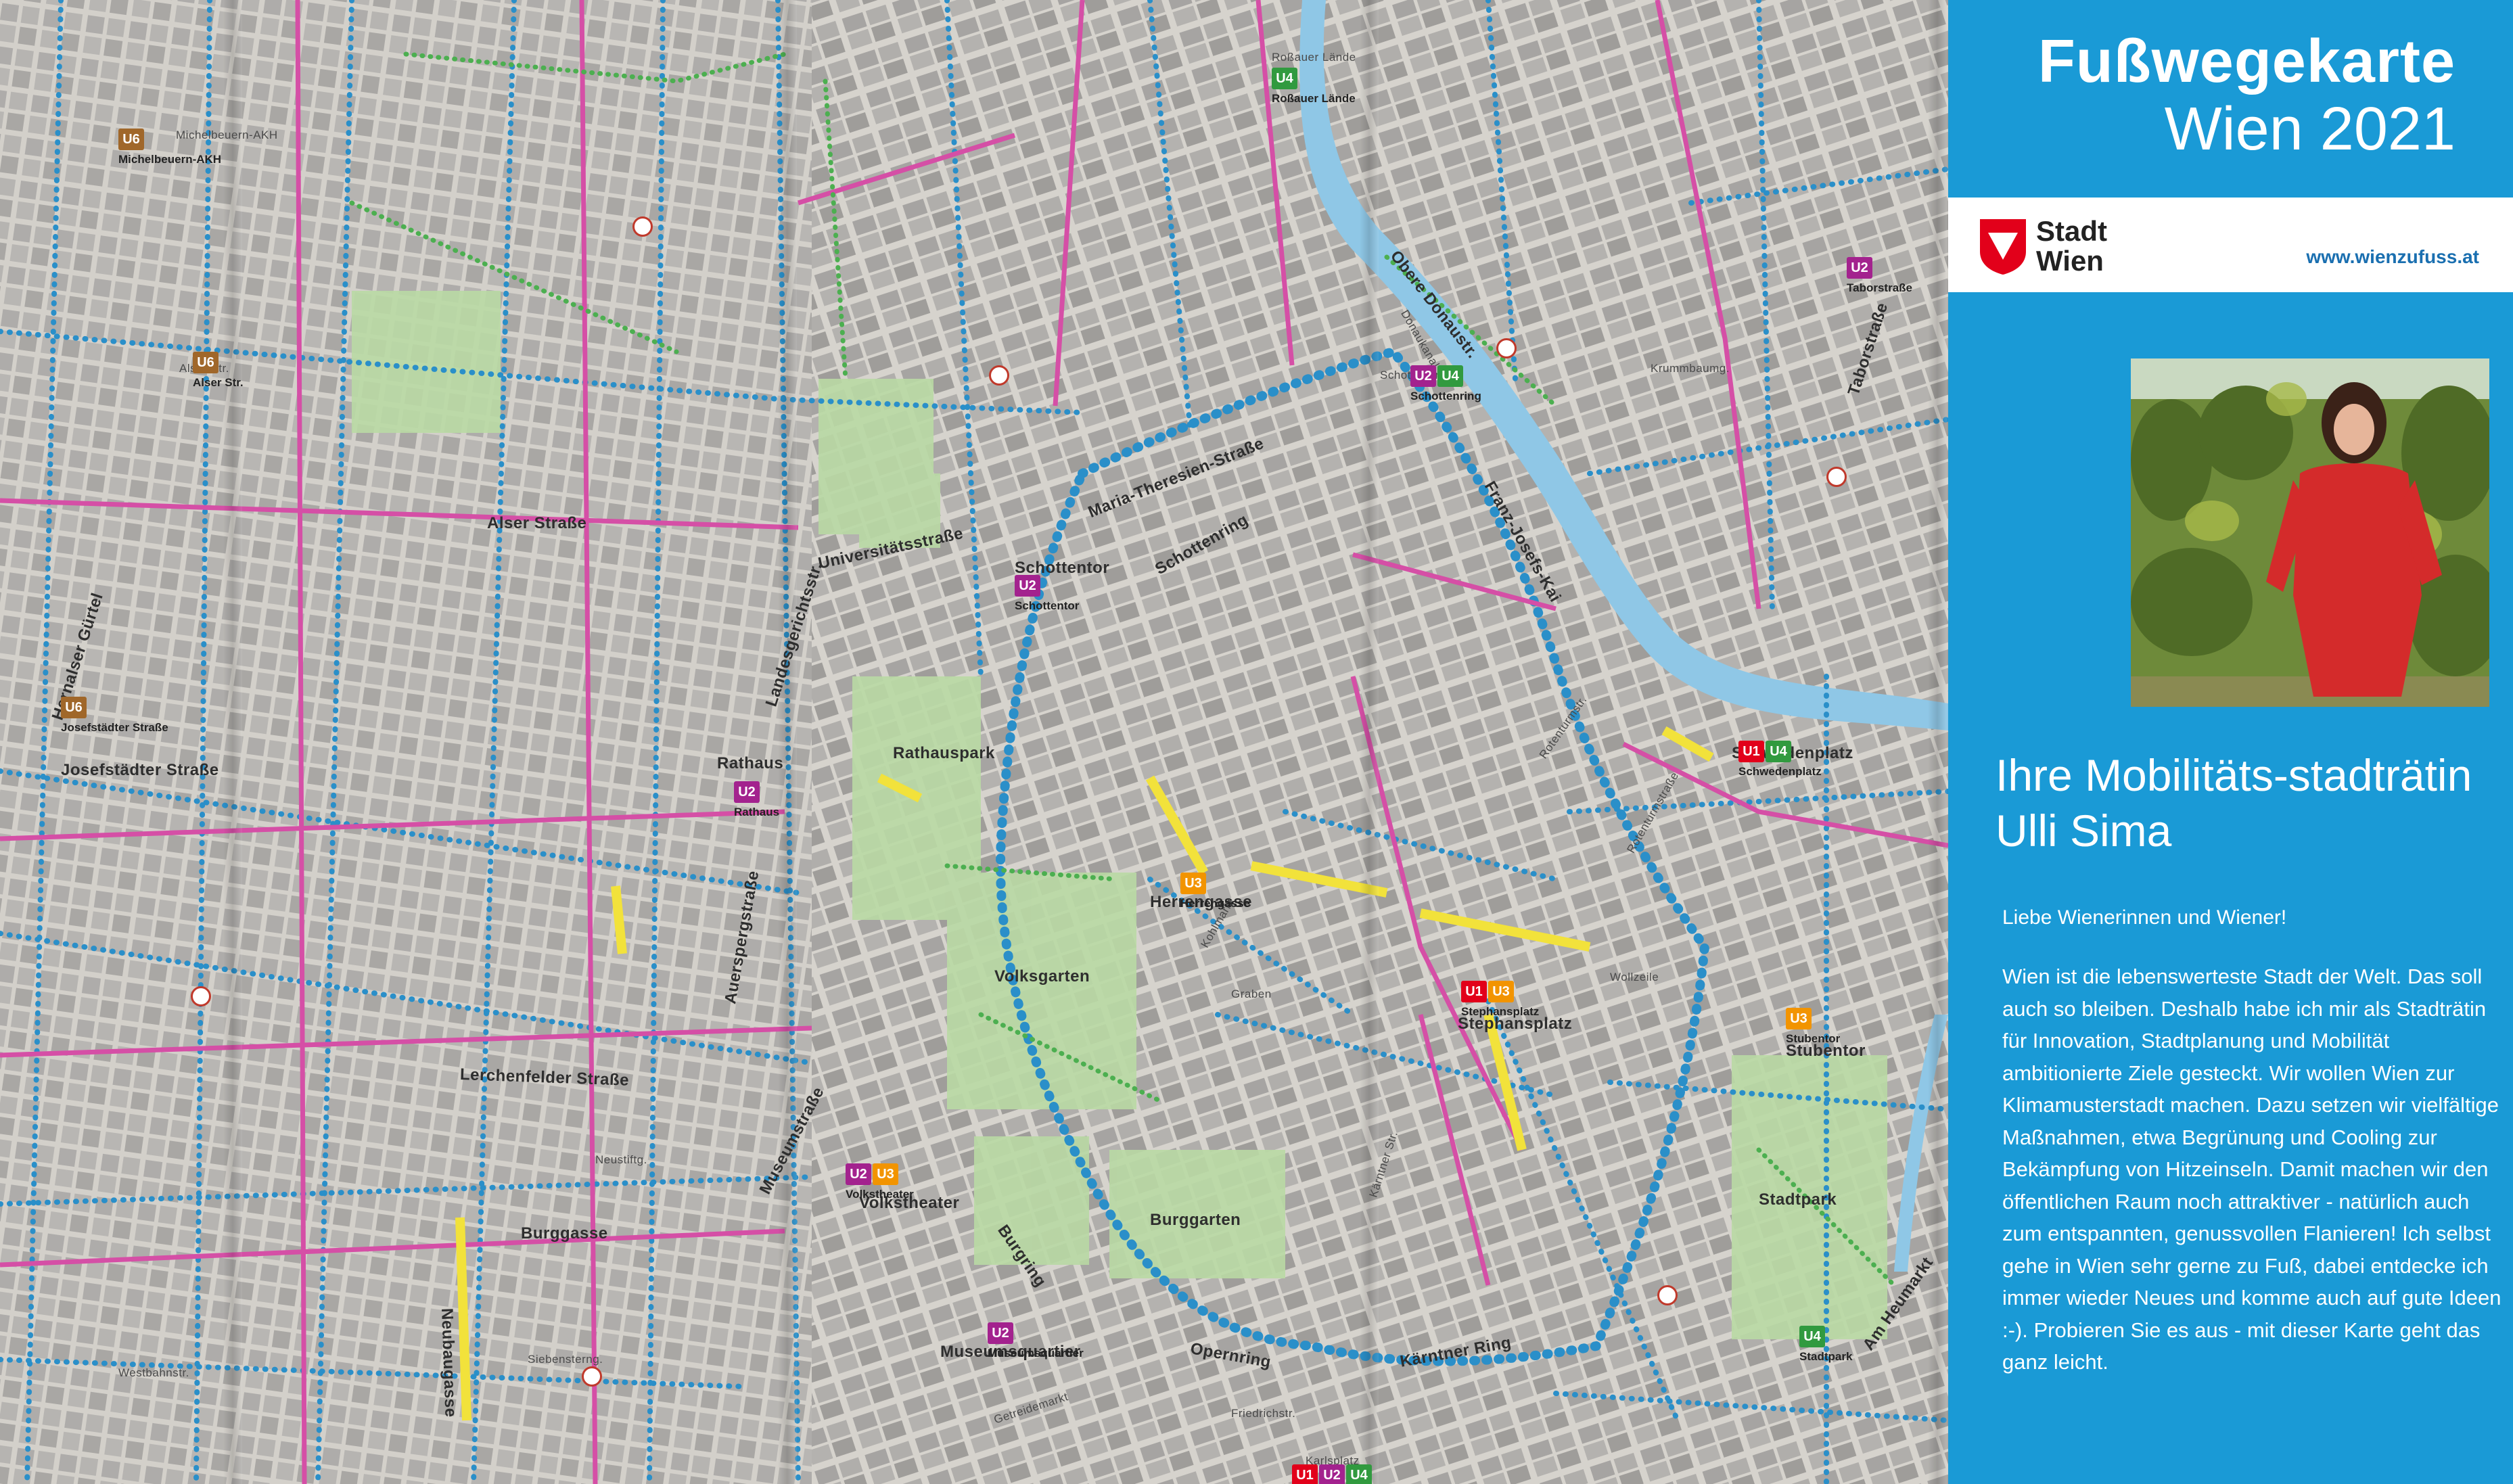  I want to click on station-name: Volkstheater, so click(880, 1194).